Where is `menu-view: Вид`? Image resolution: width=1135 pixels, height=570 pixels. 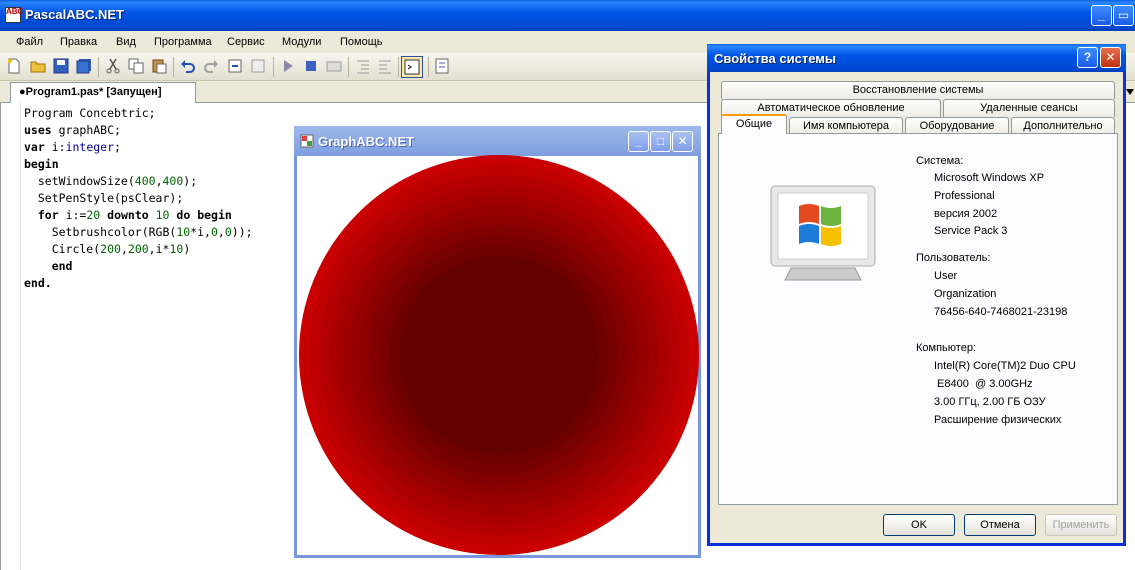 menu-view: Вид is located at coordinates (126, 42).